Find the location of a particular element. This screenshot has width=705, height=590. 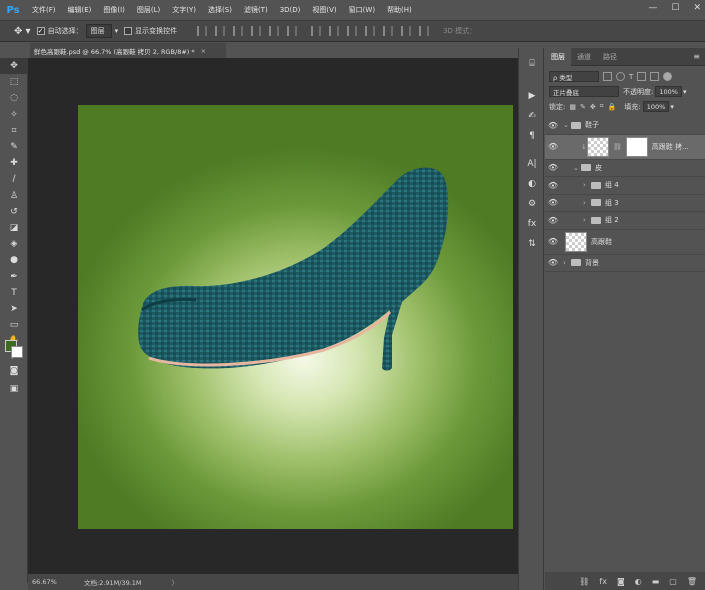

tab-paths: 路径 is located at coordinates (610, 57).